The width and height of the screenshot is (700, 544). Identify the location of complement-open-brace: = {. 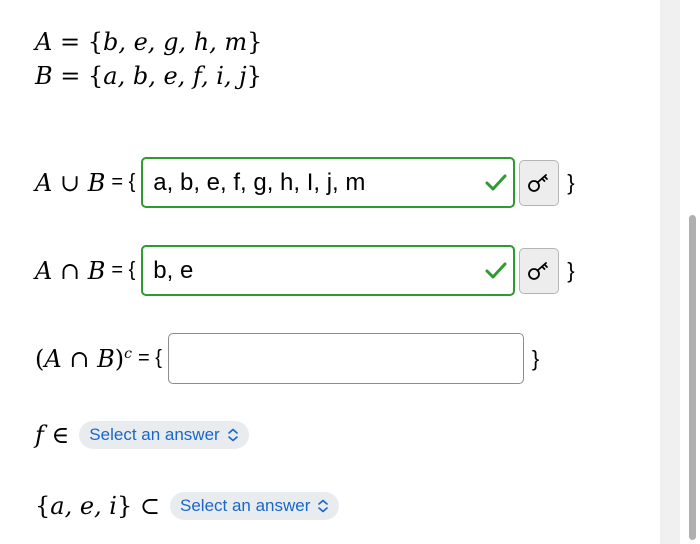
(149, 358).